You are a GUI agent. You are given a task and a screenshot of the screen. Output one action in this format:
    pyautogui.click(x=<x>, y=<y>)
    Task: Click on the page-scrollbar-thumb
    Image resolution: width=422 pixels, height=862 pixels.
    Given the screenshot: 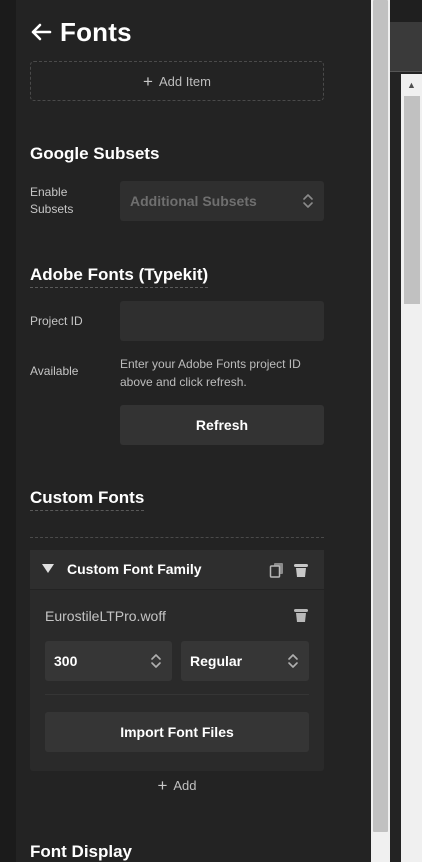 What is the action you would take?
    pyautogui.click(x=412, y=200)
    